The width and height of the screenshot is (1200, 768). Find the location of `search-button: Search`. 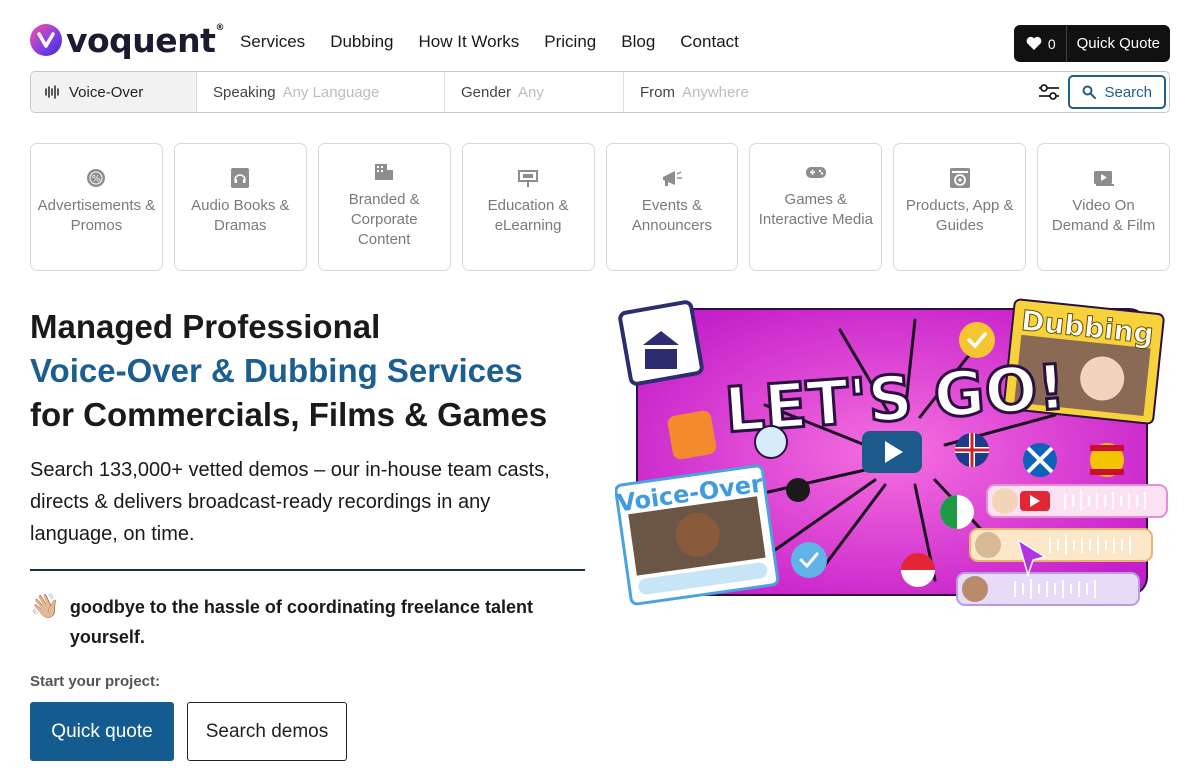

search-button: Search is located at coordinates (1117, 92).